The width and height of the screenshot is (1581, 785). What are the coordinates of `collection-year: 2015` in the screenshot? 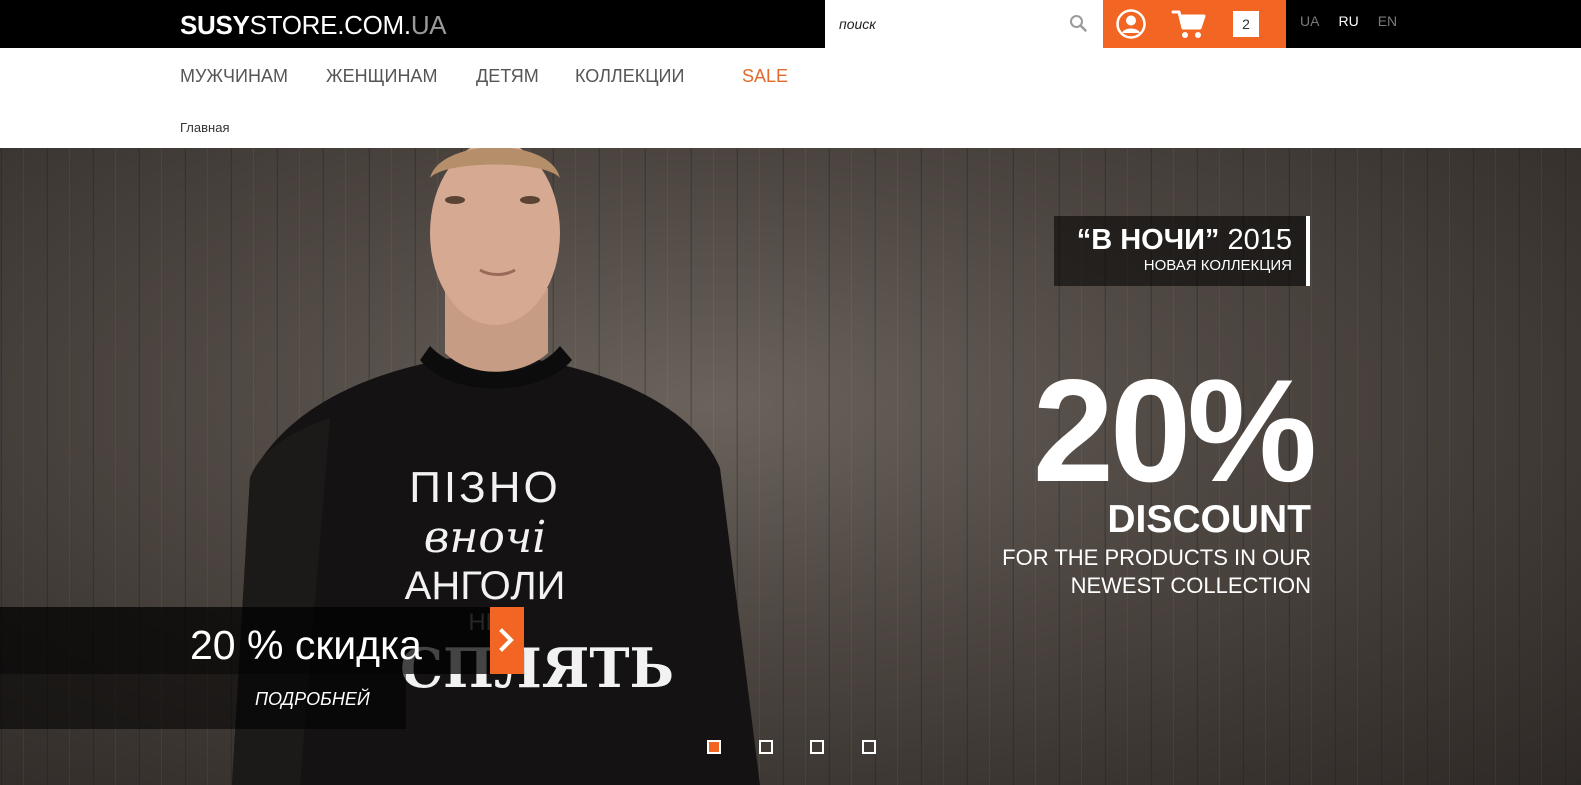 It's located at (1259, 240).